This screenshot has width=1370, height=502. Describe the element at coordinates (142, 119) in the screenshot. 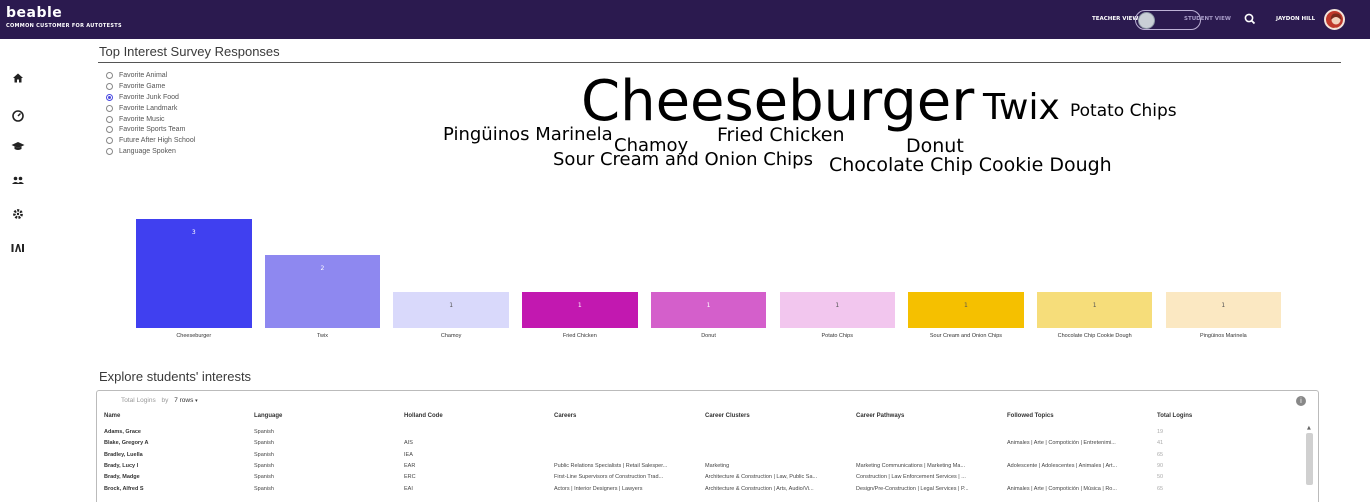

I see `option-label: Favorite Music` at that location.